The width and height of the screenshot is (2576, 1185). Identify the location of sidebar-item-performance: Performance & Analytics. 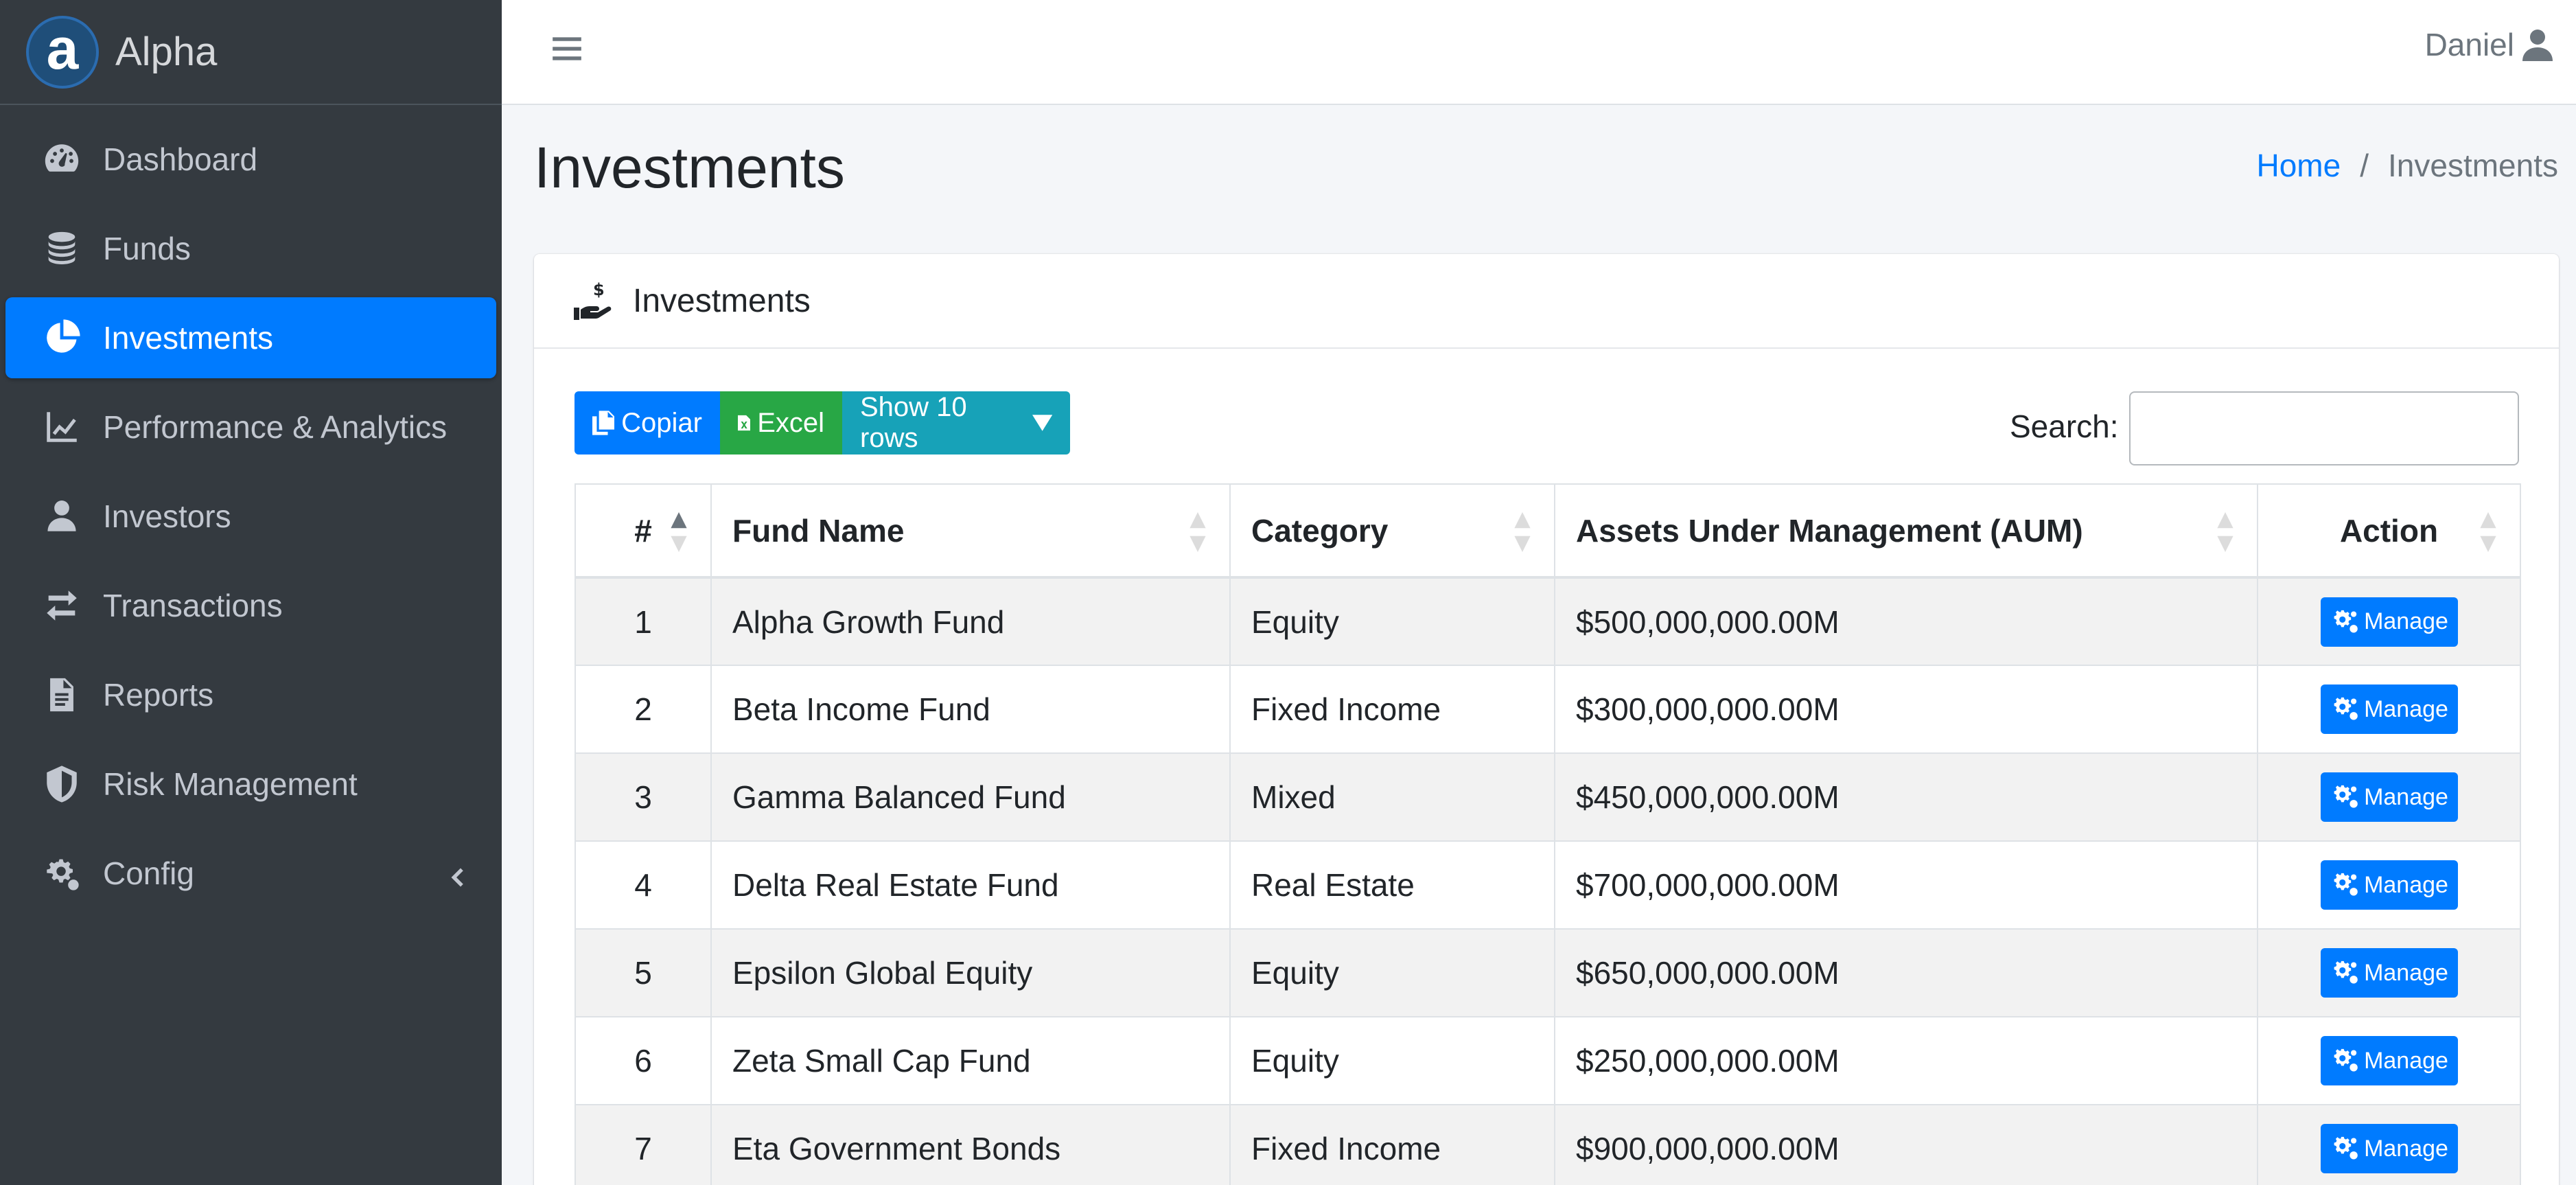
(250, 427).